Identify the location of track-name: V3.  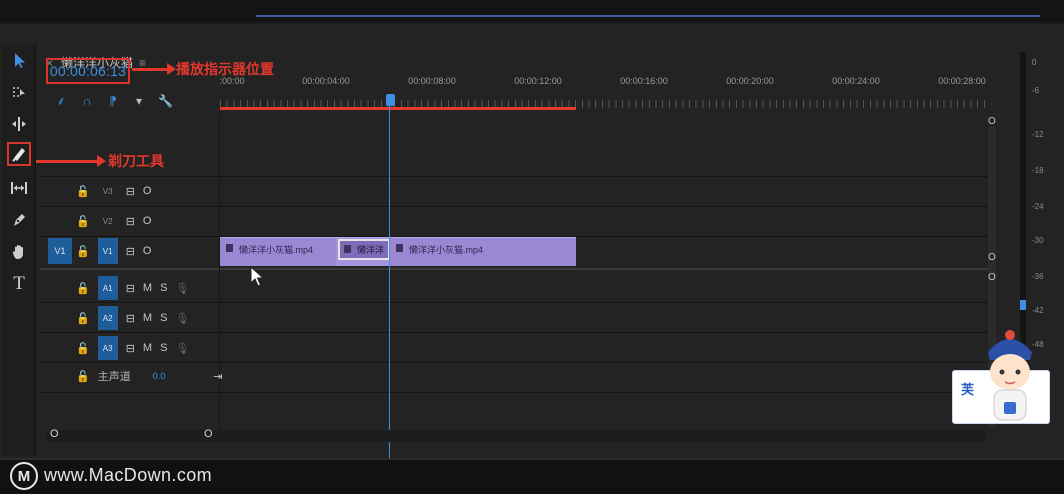
(108, 191).